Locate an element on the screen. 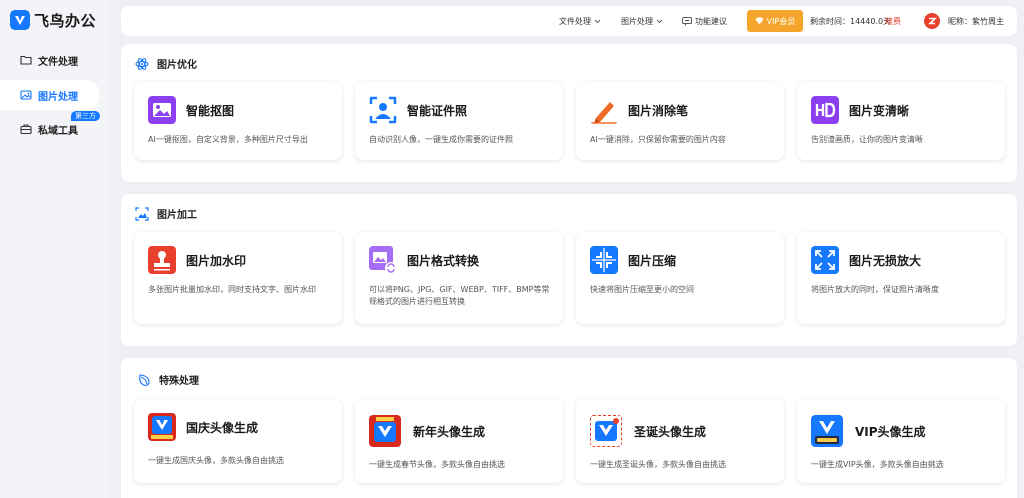 The height and width of the screenshot is (498, 1024). app-logo: 飞鸟办公 is located at coordinates (53, 20).